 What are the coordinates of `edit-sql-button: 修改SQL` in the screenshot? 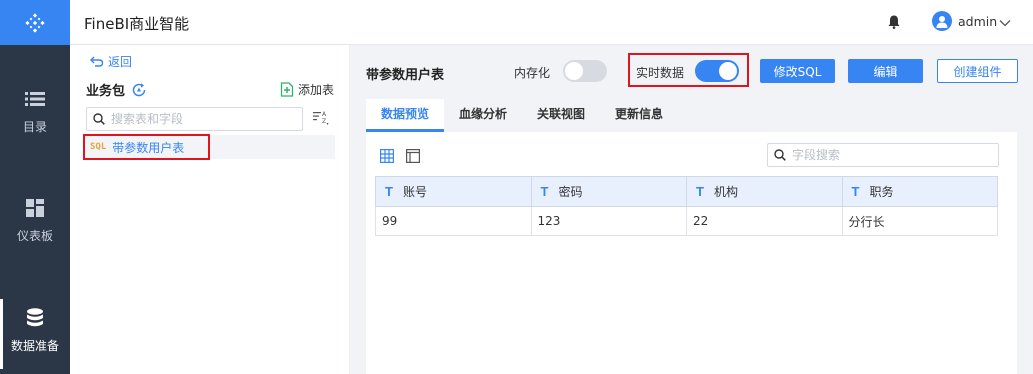 It's located at (797, 71).